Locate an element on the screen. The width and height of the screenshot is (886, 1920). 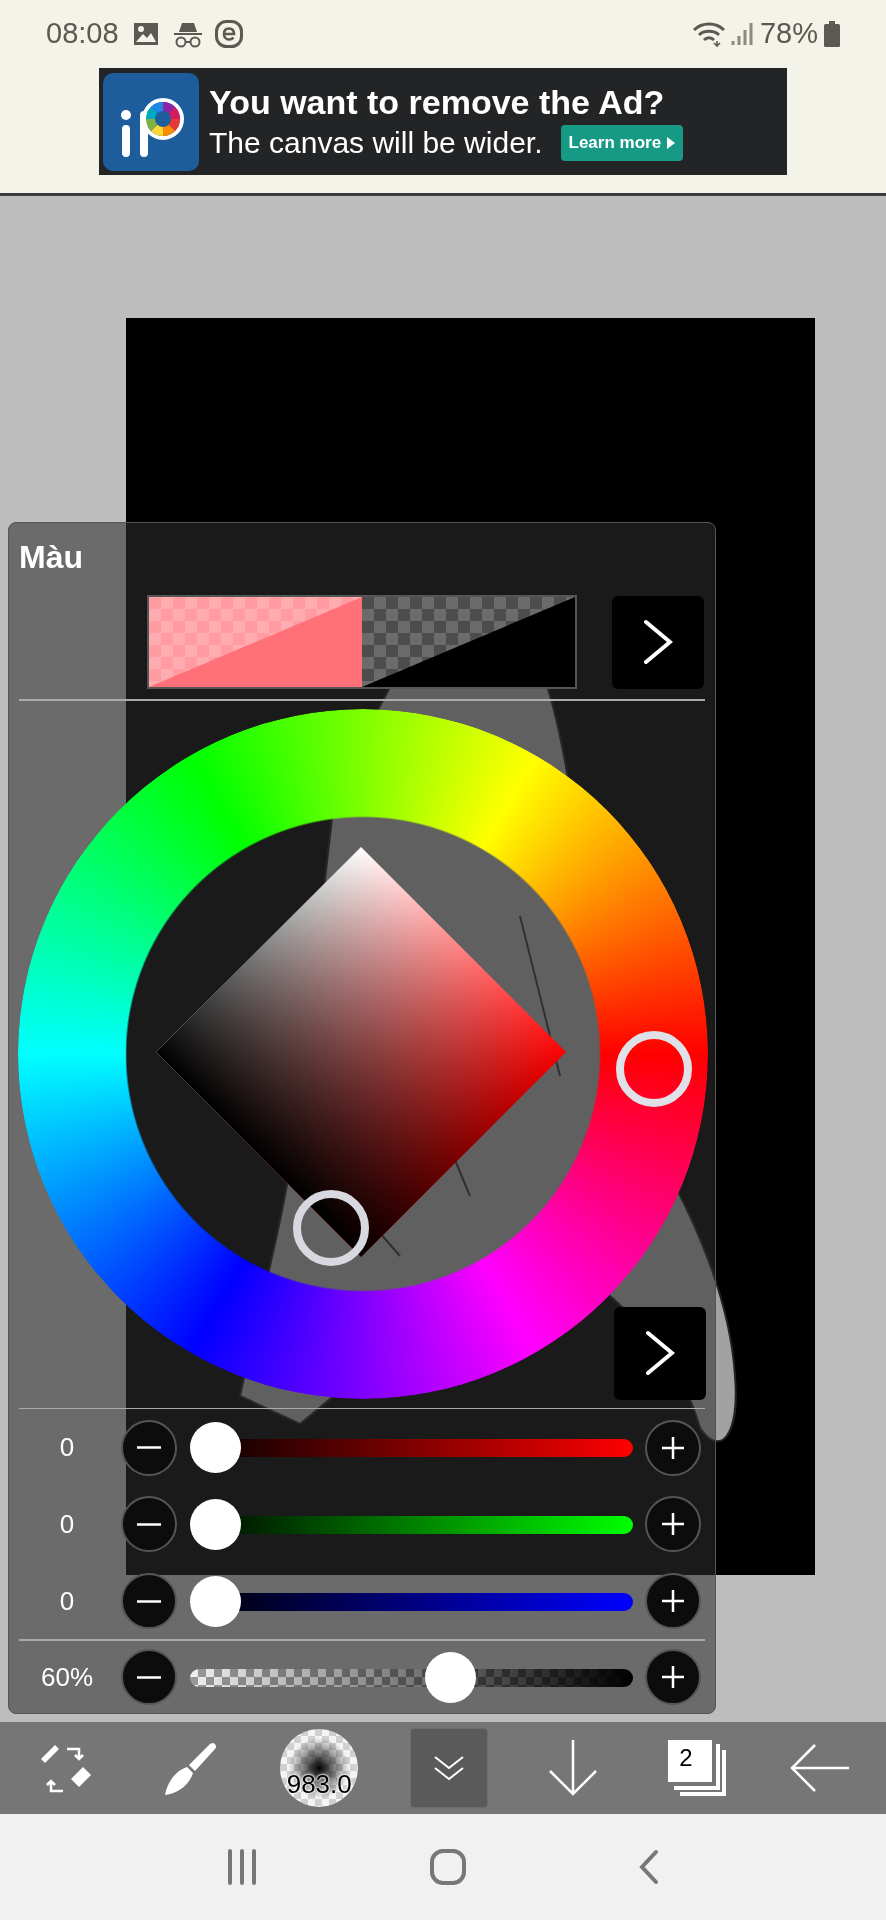
layers-button: 2 is located at coordinates (696, 1768).